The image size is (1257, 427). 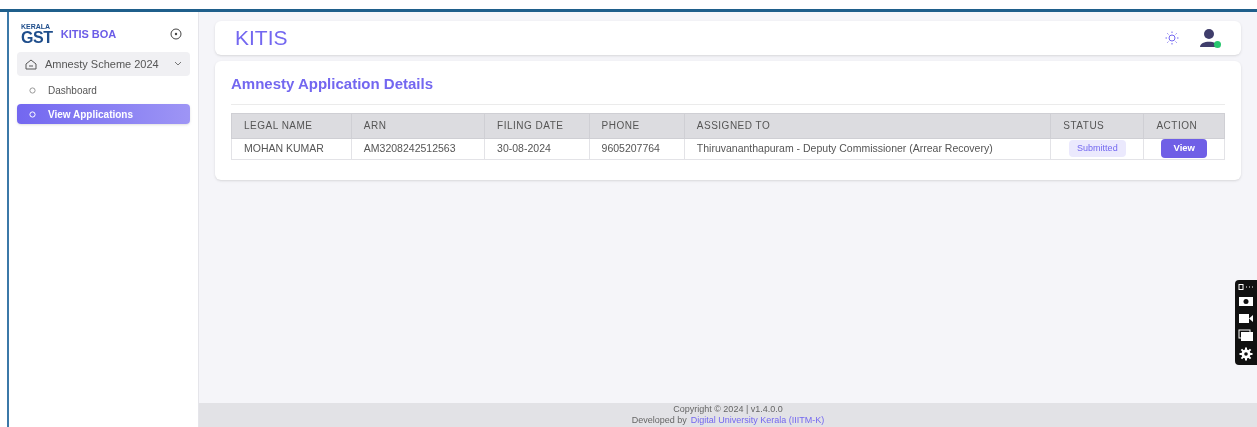 What do you see at coordinates (1210, 38) in the screenshot?
I see `user-avatar` at bounding box center [1210, 38].